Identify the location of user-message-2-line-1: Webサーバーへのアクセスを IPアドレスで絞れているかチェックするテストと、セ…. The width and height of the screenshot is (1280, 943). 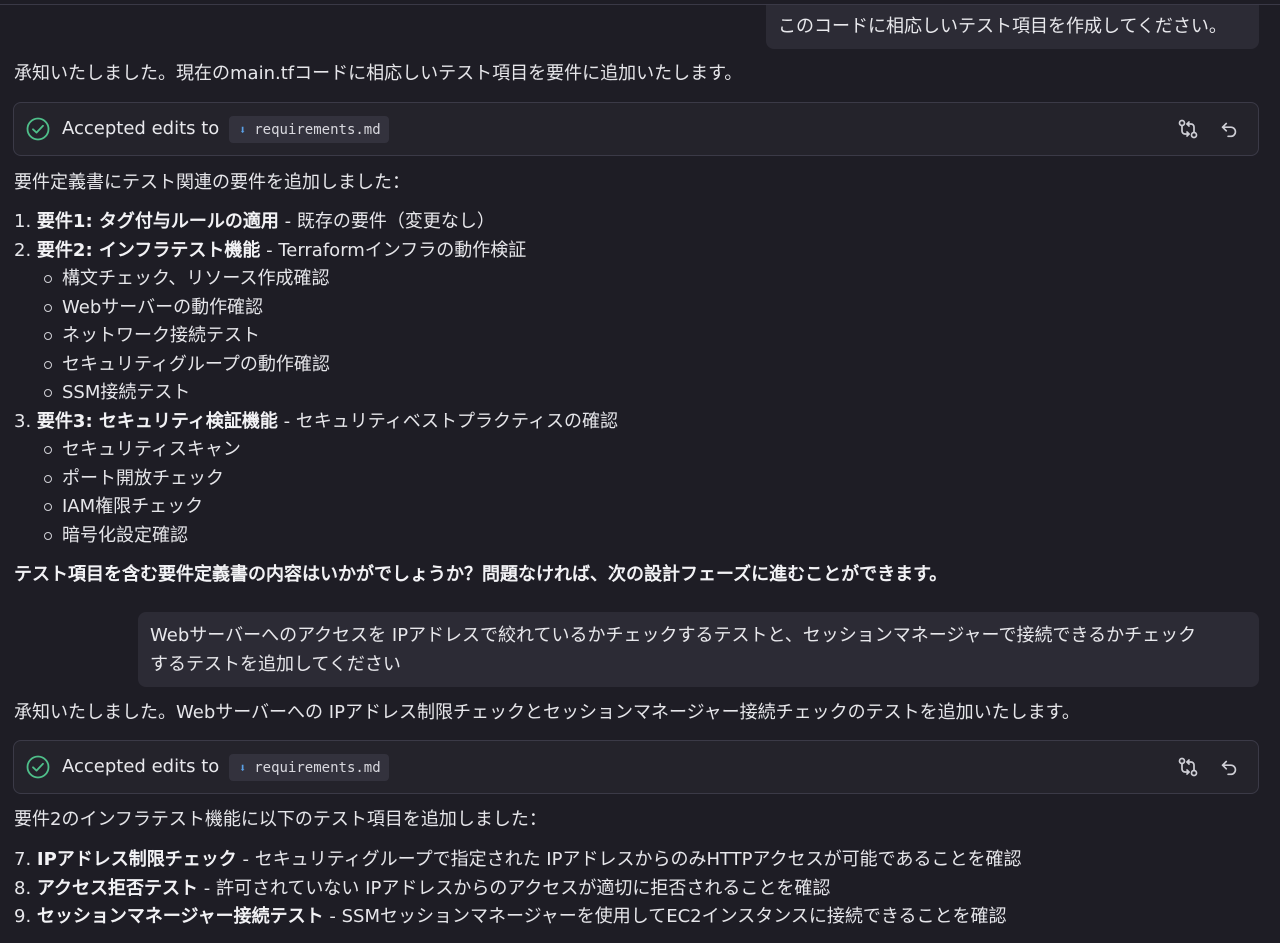
(673, 635).